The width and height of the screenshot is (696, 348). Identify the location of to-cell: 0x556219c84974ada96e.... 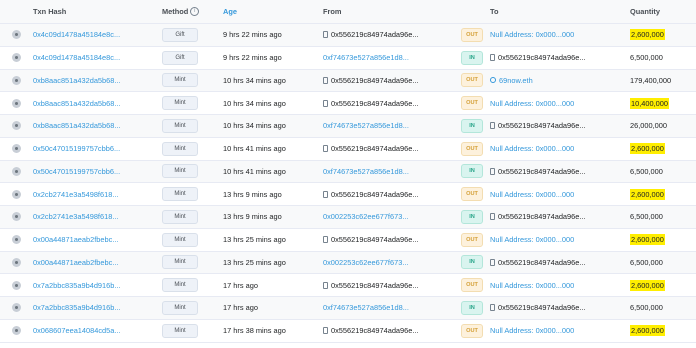
(560, 262).